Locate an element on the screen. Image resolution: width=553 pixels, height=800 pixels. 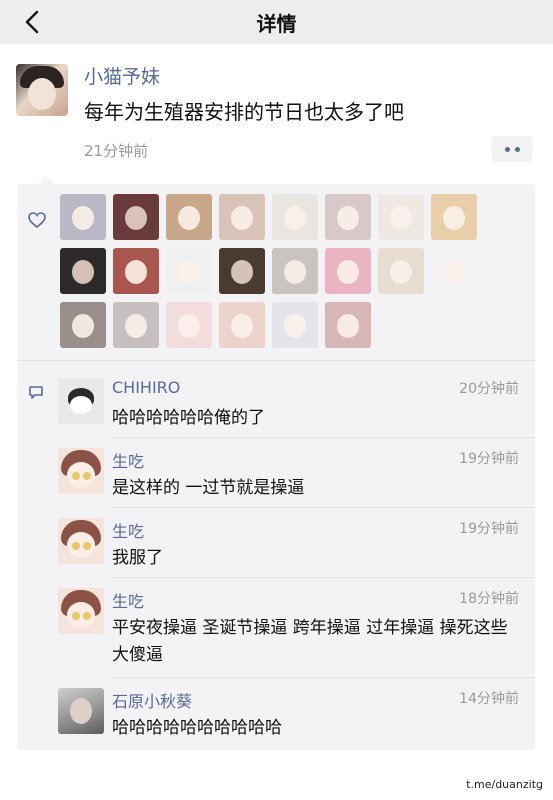
comment-time: 18分钟前 is located at coordinates (489, 599).